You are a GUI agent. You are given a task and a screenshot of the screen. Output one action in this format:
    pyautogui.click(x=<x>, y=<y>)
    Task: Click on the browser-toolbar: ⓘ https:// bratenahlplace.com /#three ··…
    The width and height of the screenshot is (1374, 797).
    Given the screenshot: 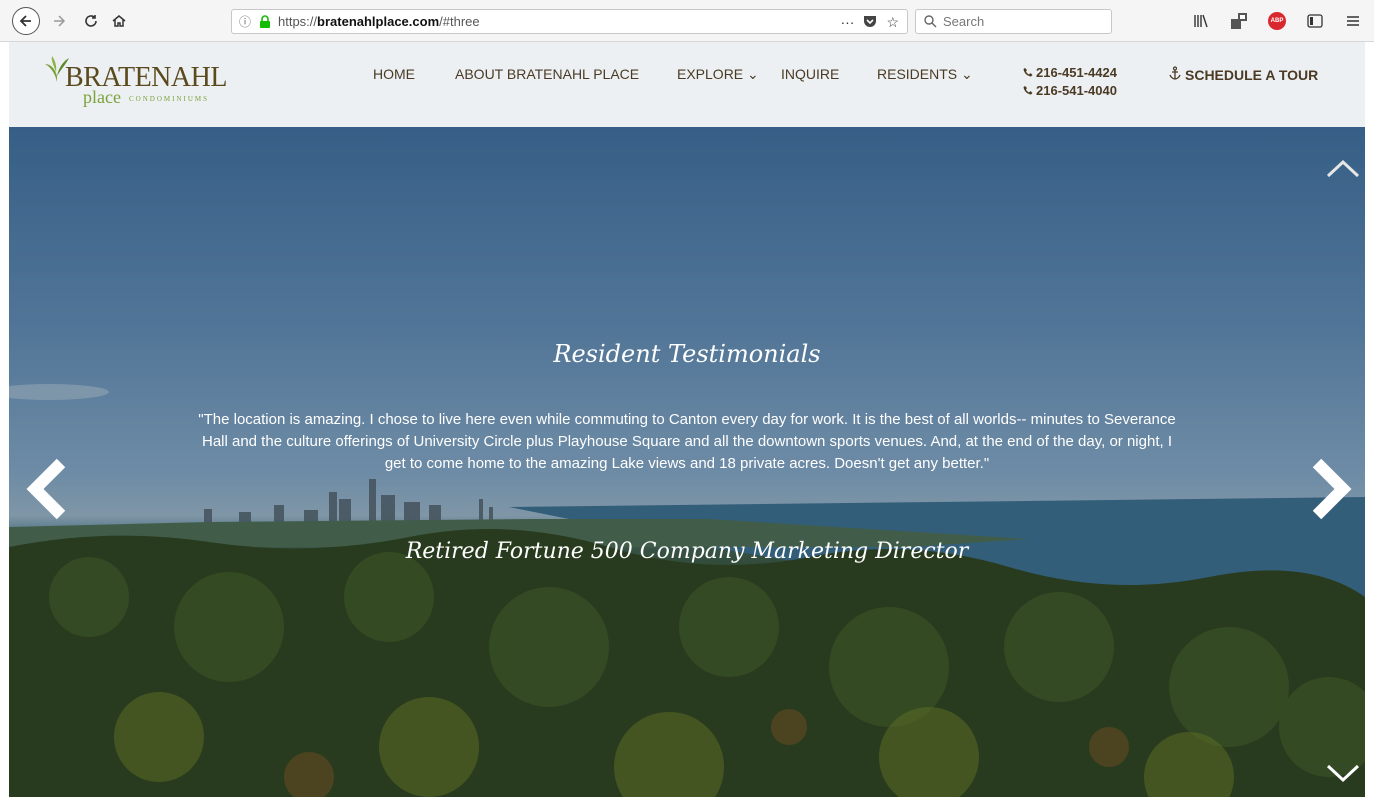 What is the action you would take?
    pyautogui.click(x=687, y=21)
    